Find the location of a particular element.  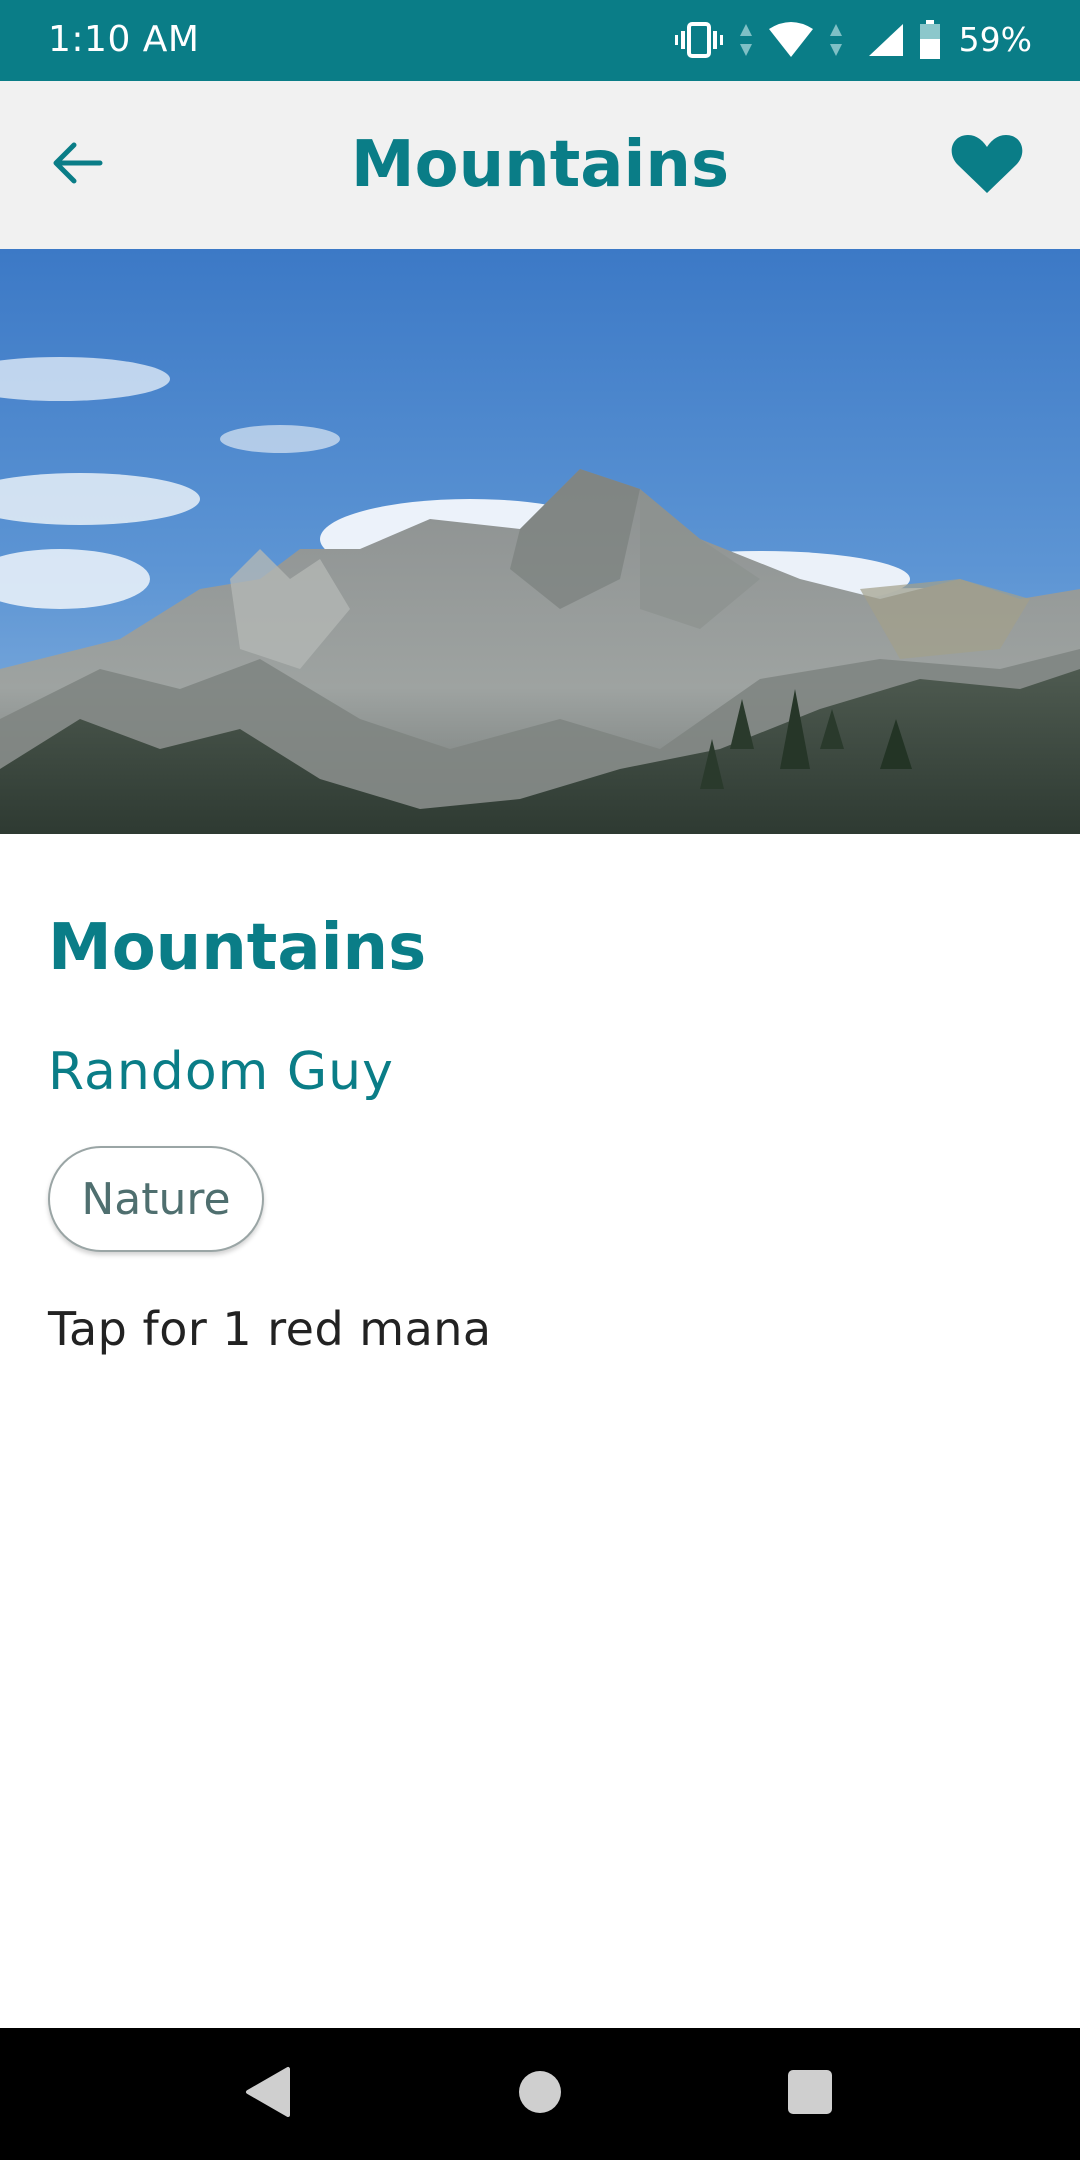

nav-home-icon is located at coordinates (540, 2094).